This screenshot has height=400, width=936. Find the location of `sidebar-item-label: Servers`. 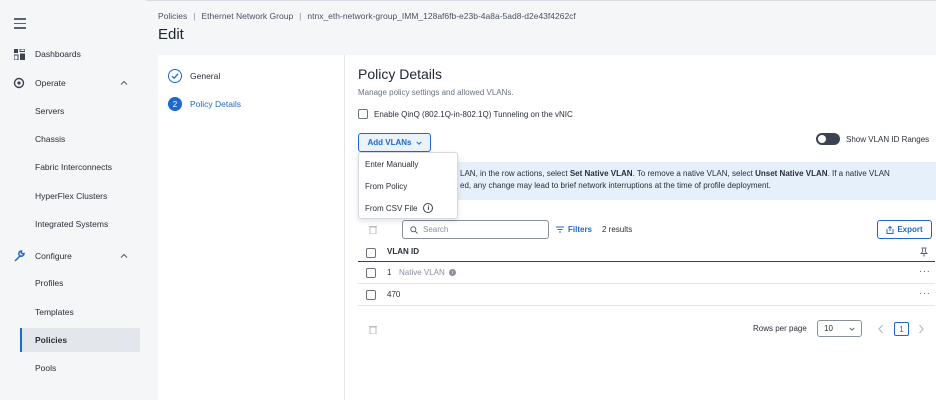

sidebar-item-label: Servers is located at coordinates (50, 111).